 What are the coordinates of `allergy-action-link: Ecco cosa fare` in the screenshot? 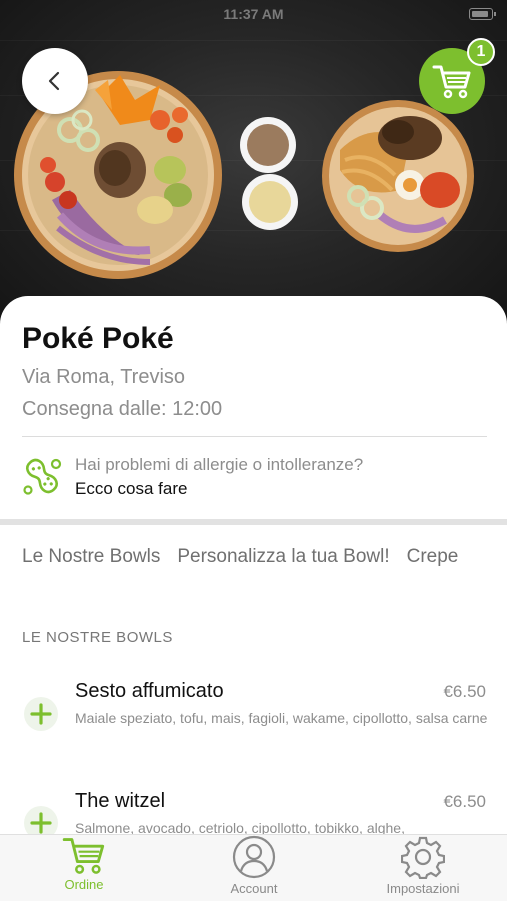 It's located at (131, 489).